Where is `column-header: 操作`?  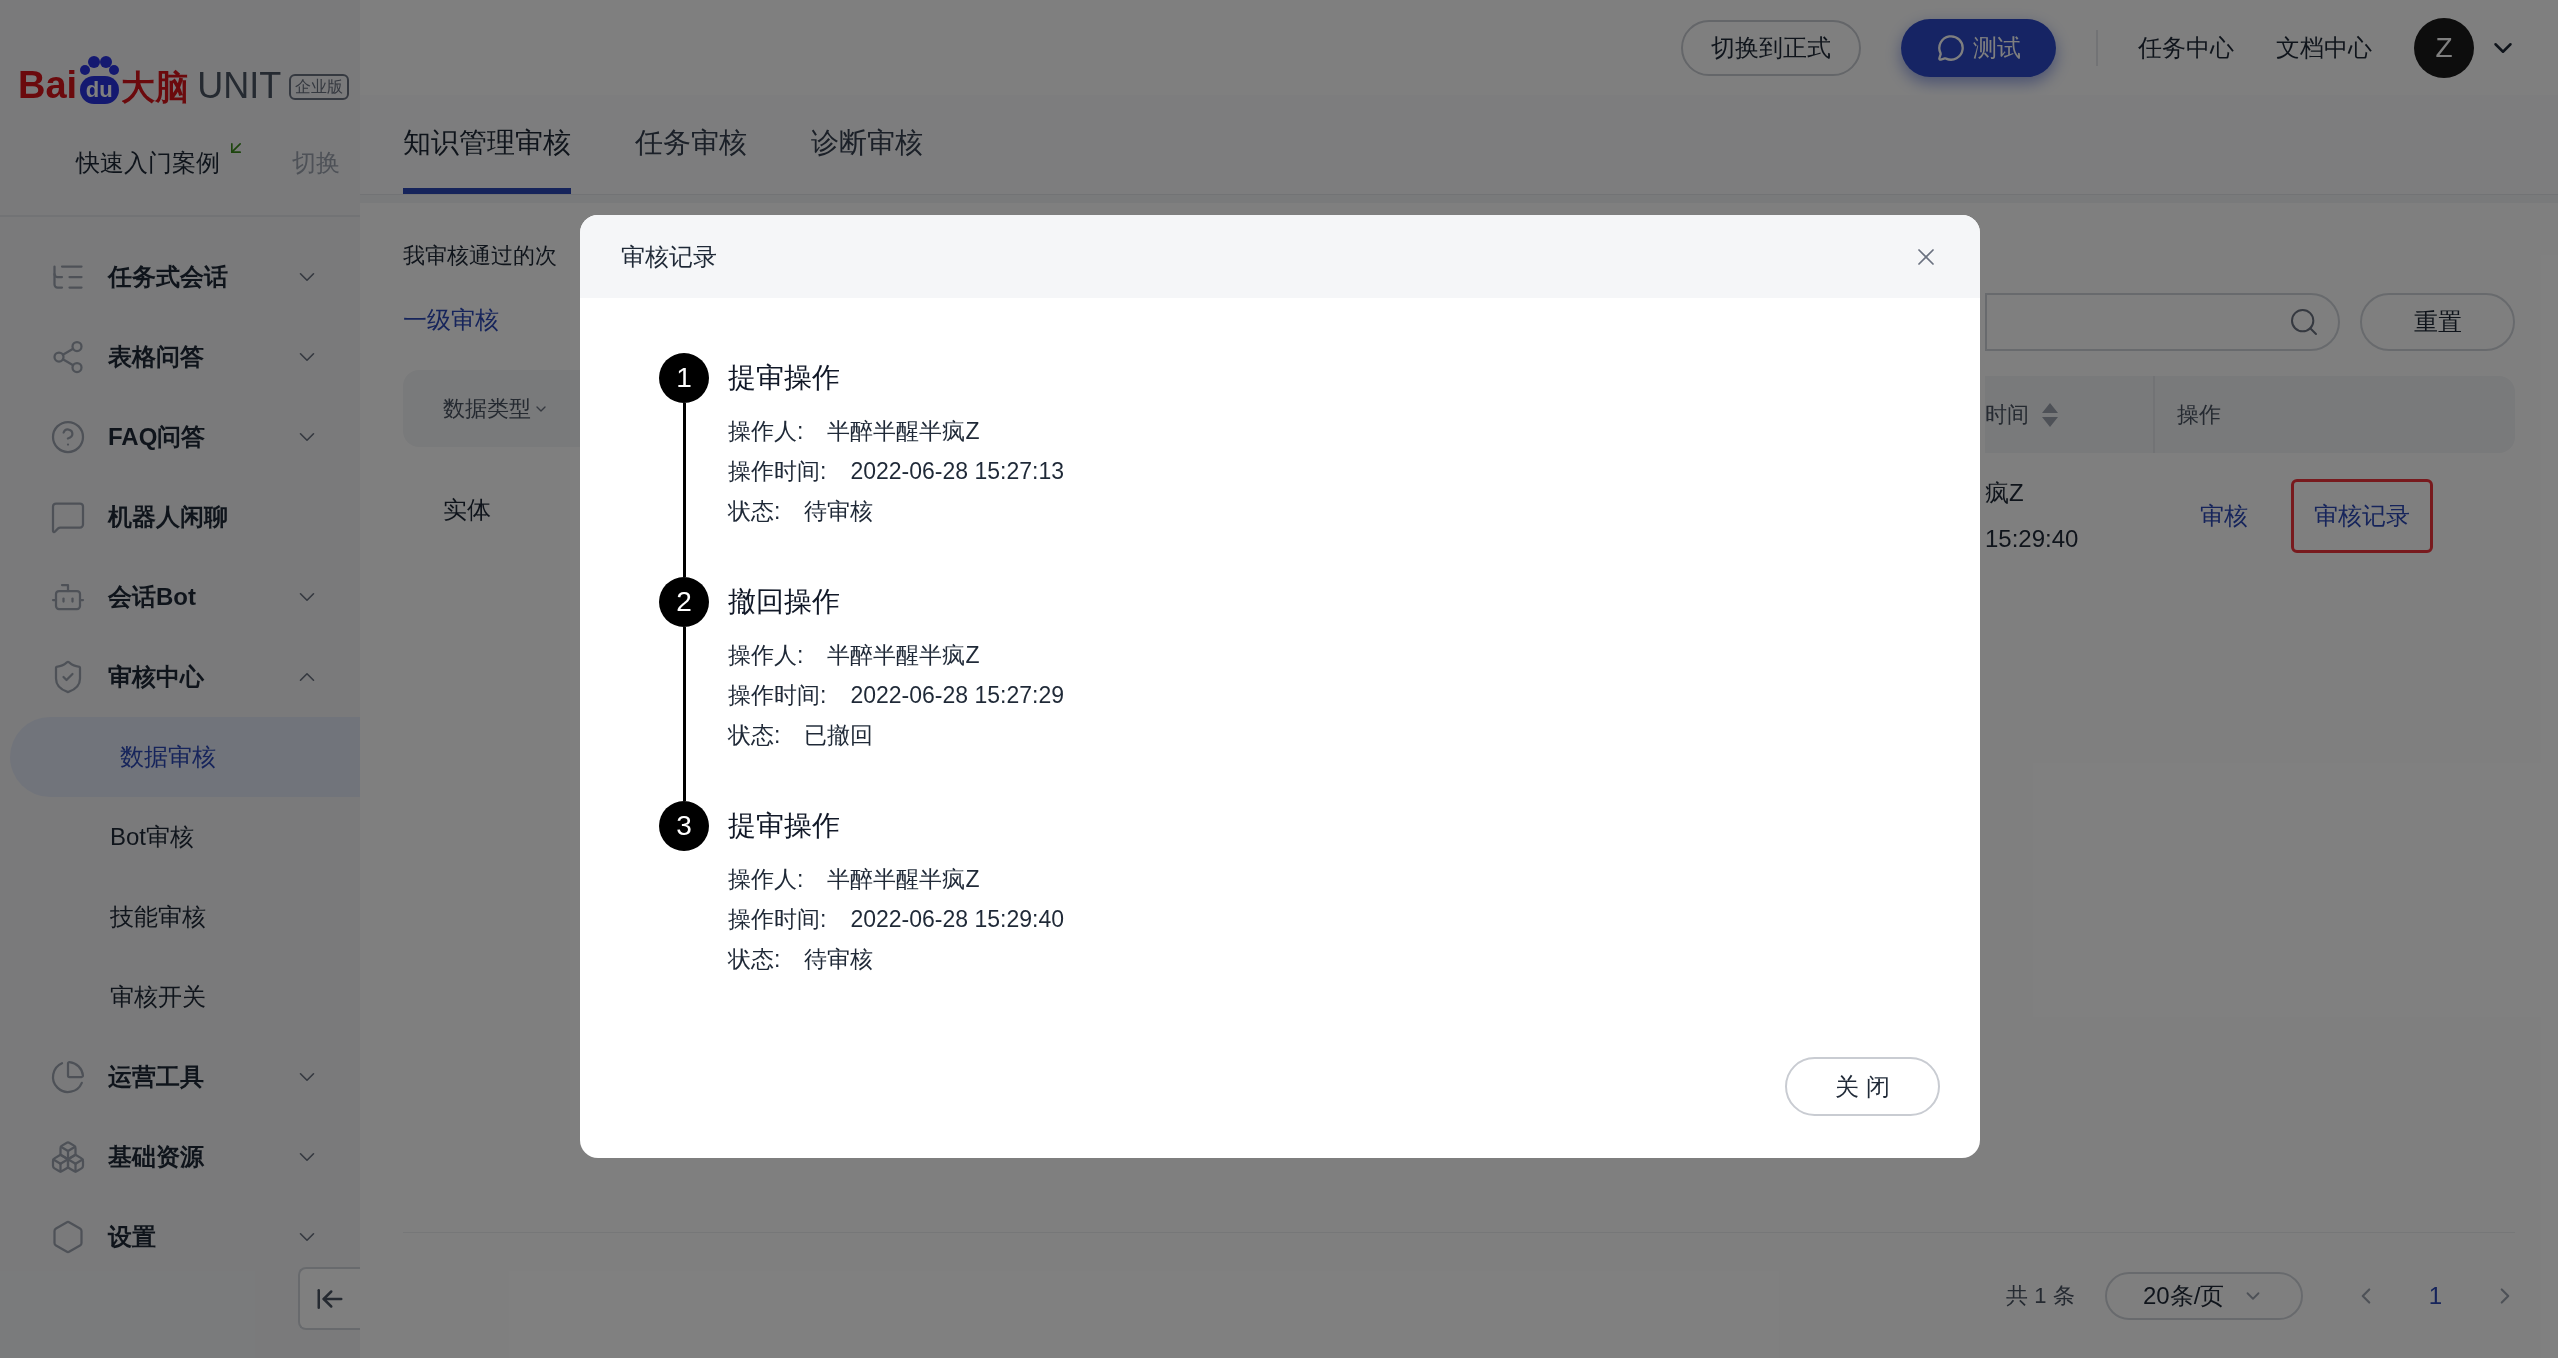 column-header: 操作 is located at coordinates (2199, 415).